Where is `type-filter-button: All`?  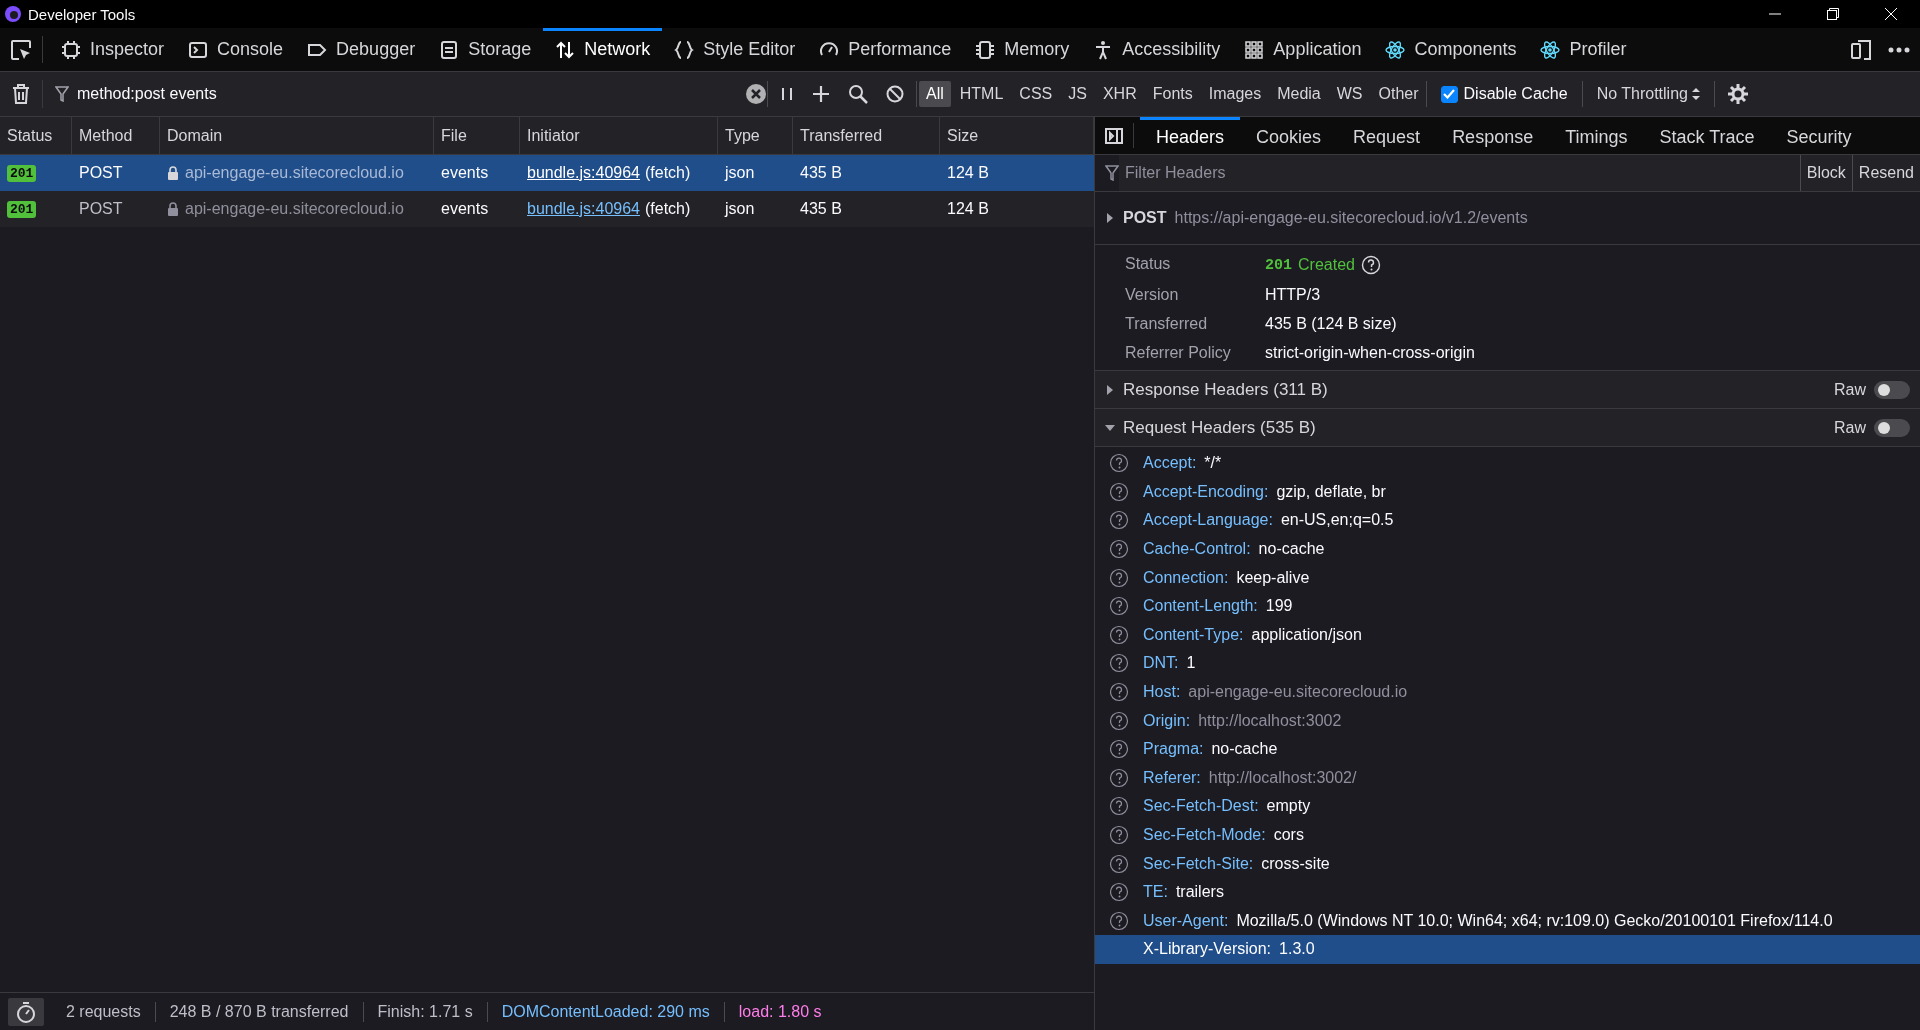 type-filter-button: All is located at coordinates (935, 94).